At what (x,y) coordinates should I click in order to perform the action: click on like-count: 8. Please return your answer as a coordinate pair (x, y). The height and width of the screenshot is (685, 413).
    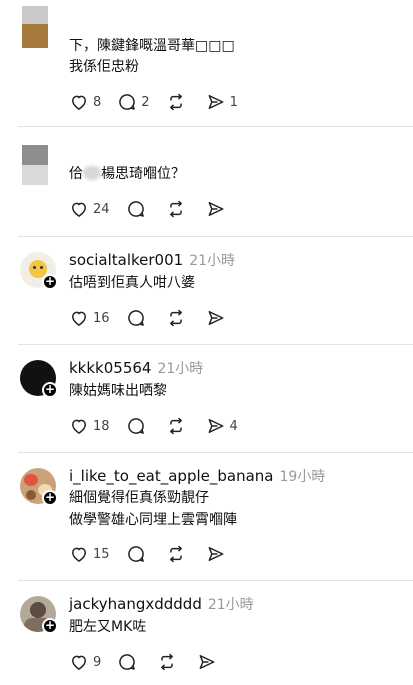
    Looking at the image, I should click on (97, 102).